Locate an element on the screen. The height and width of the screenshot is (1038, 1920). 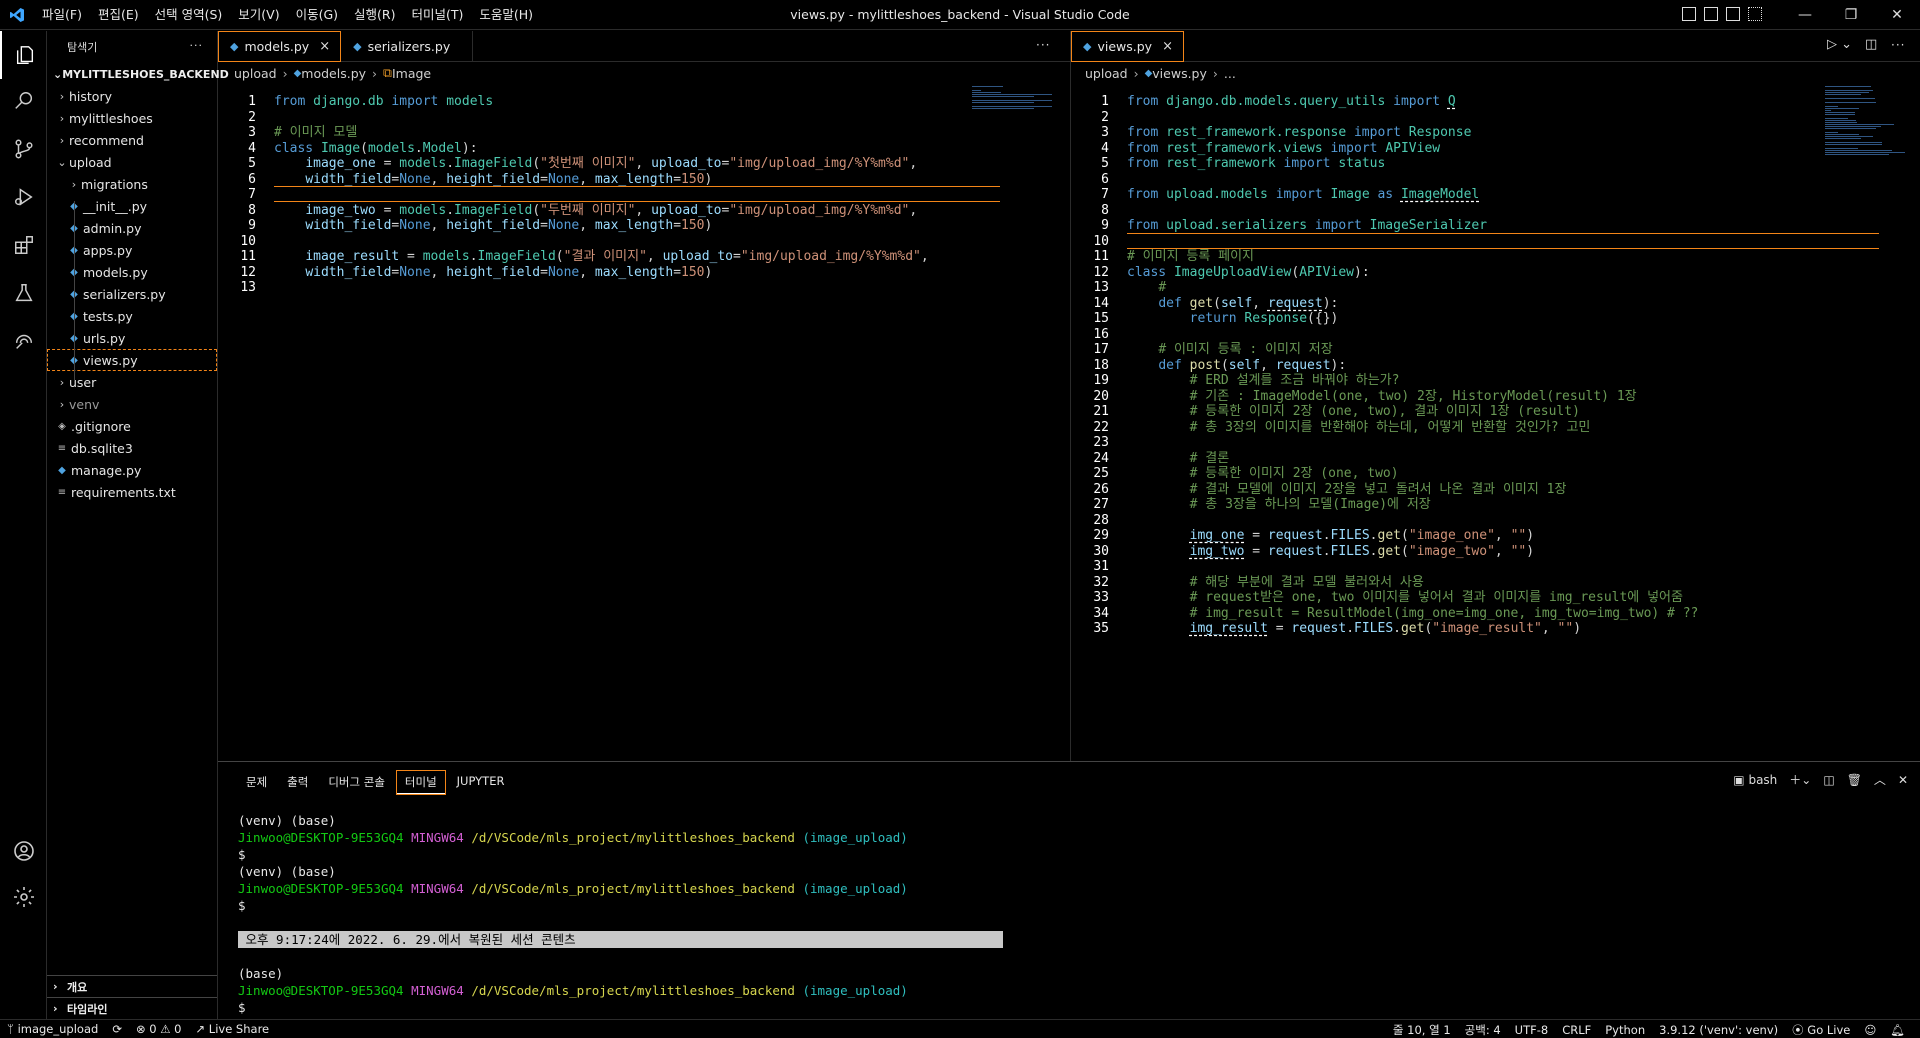
menu-item: 편집(E) is located at coordinates (118, 15).